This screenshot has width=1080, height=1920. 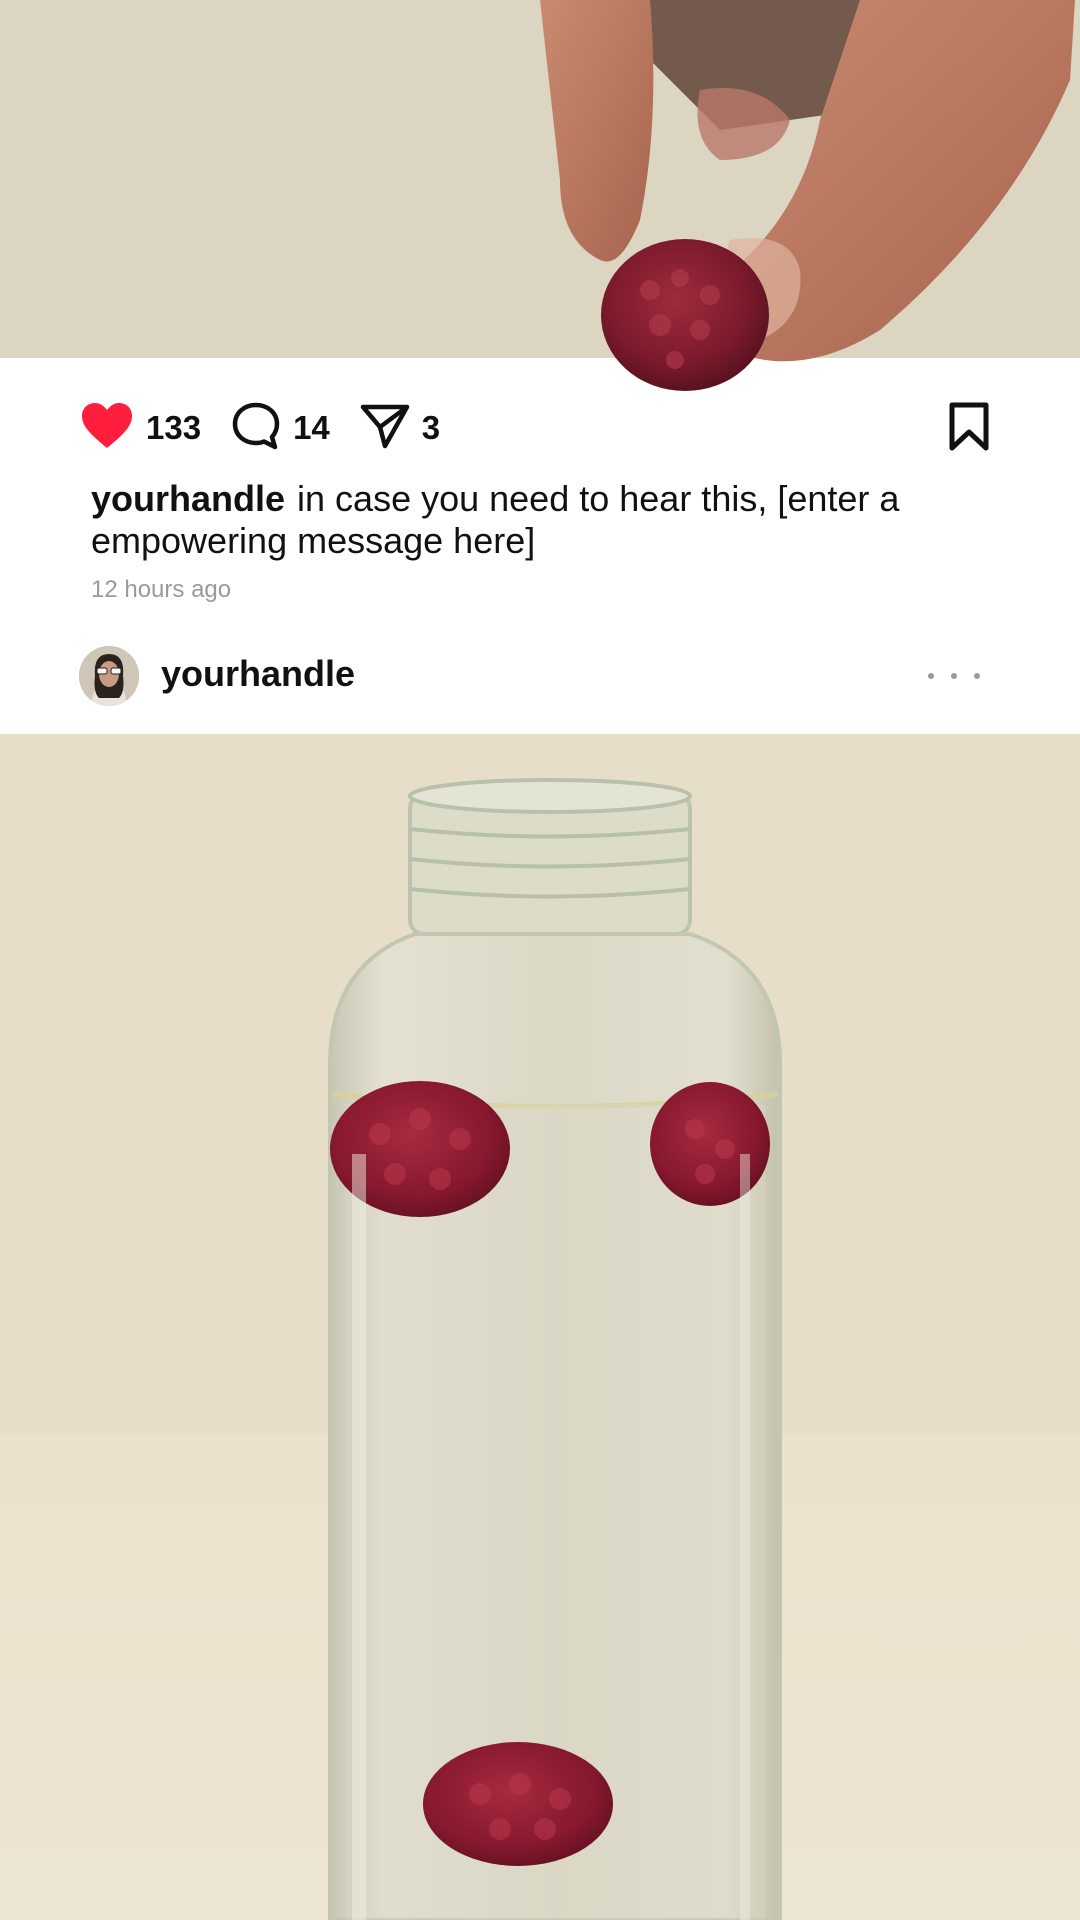 What do you see at coordinates (954, 676) in the screenshot?
I see `more-dots-icon` at bounding box center [954, 676].